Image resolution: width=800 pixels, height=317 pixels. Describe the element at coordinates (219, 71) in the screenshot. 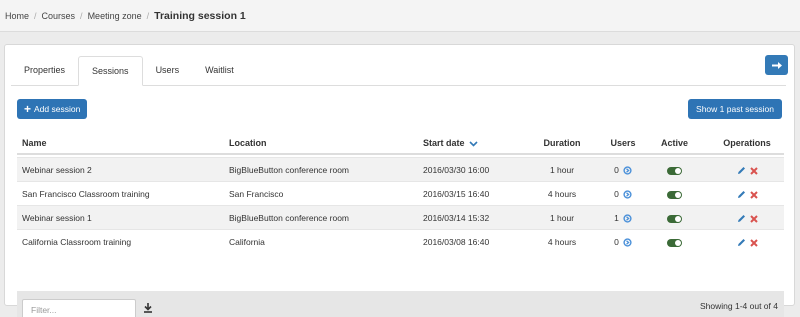

I see `tab-waitlist: Waitlist` at that location.